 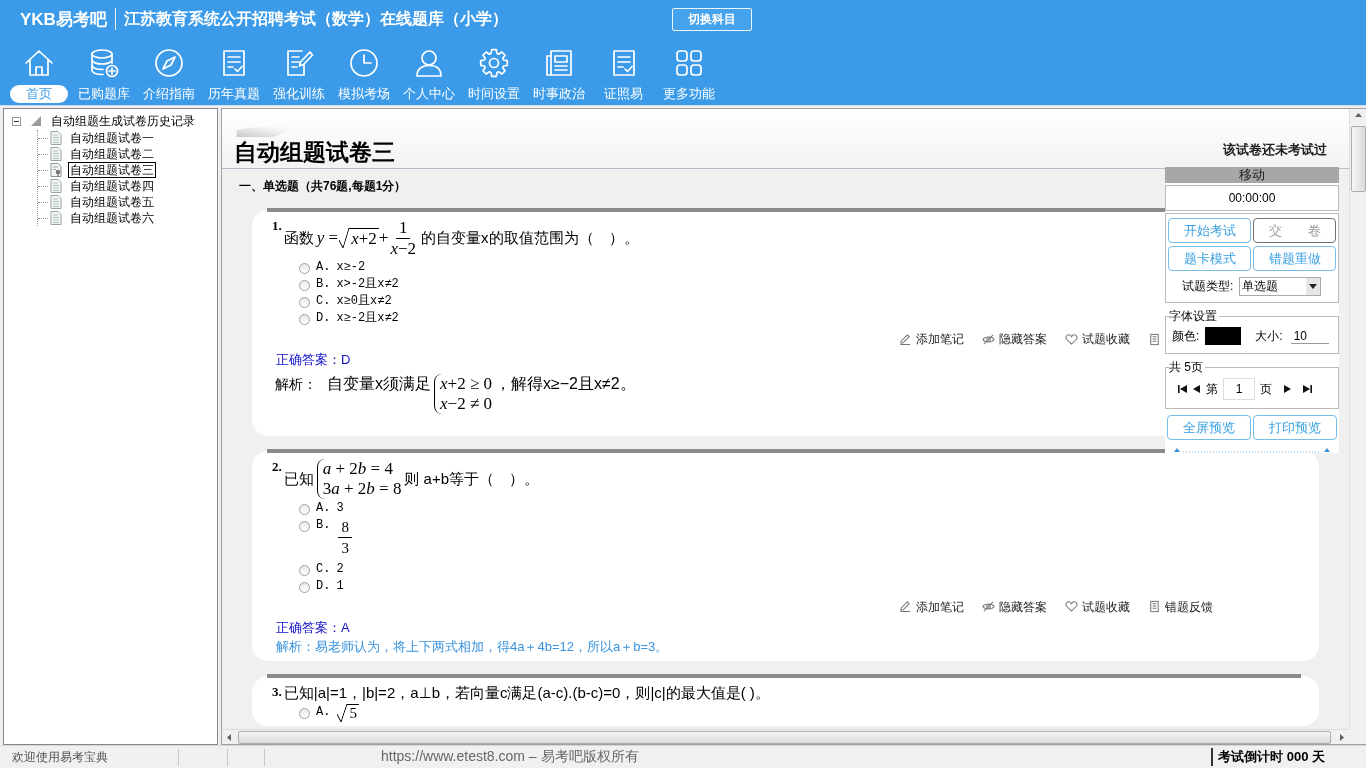 What do you see at coordinates (493, 63) in the screenshot?
I see `settings-icon` at bounding box center [493, 63].